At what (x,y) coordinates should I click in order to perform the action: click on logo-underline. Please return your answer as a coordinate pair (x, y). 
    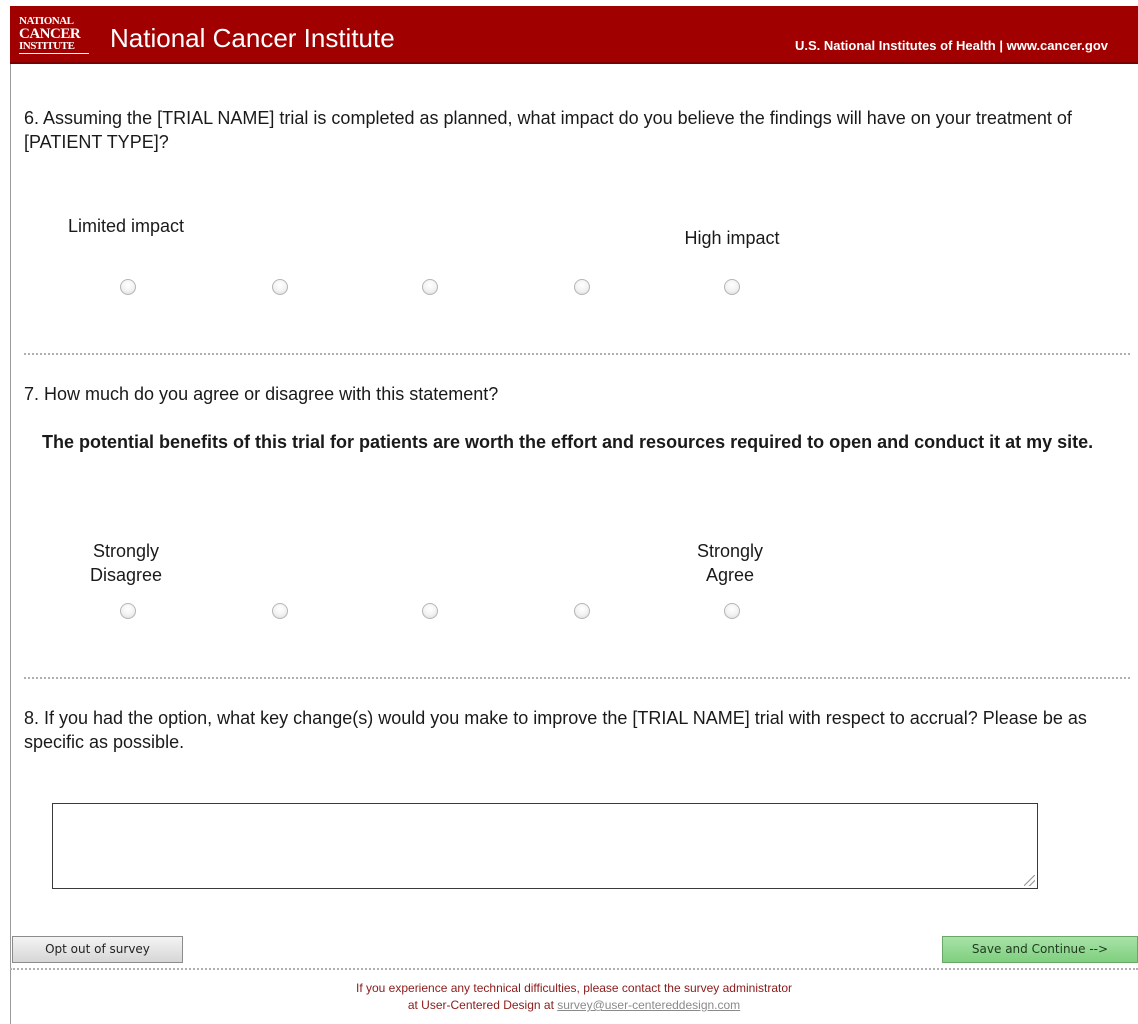
    Looking at the image, I should click on (54, 53).